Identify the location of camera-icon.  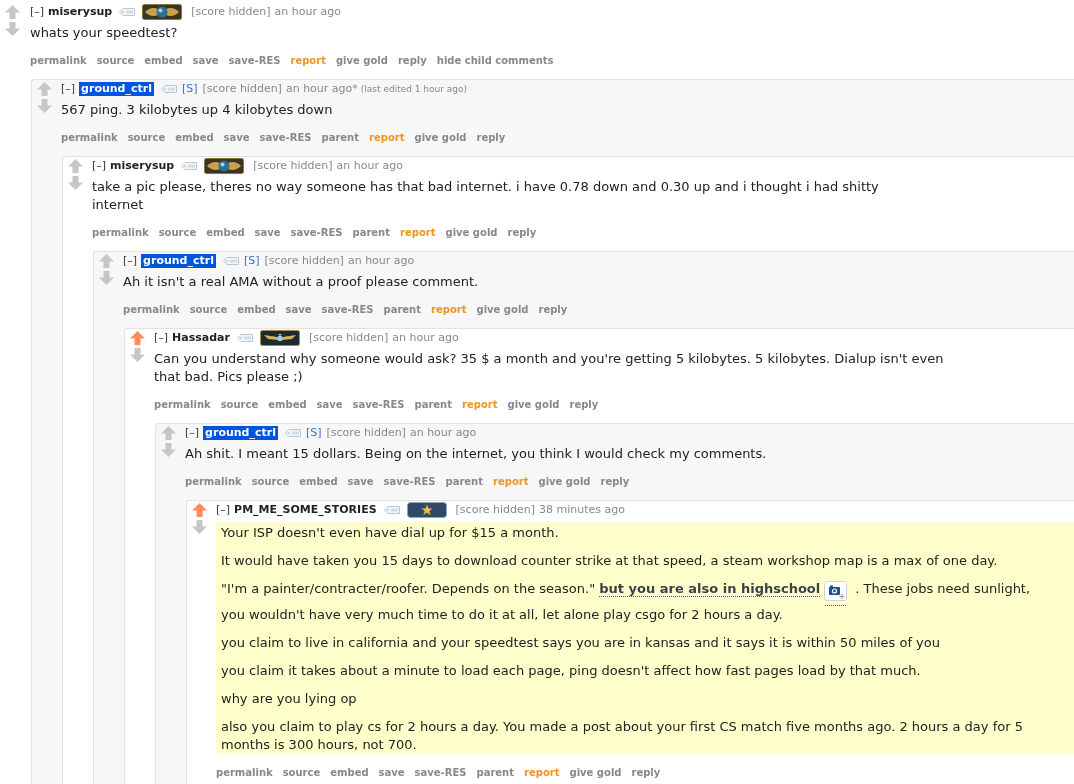
(836, 593).